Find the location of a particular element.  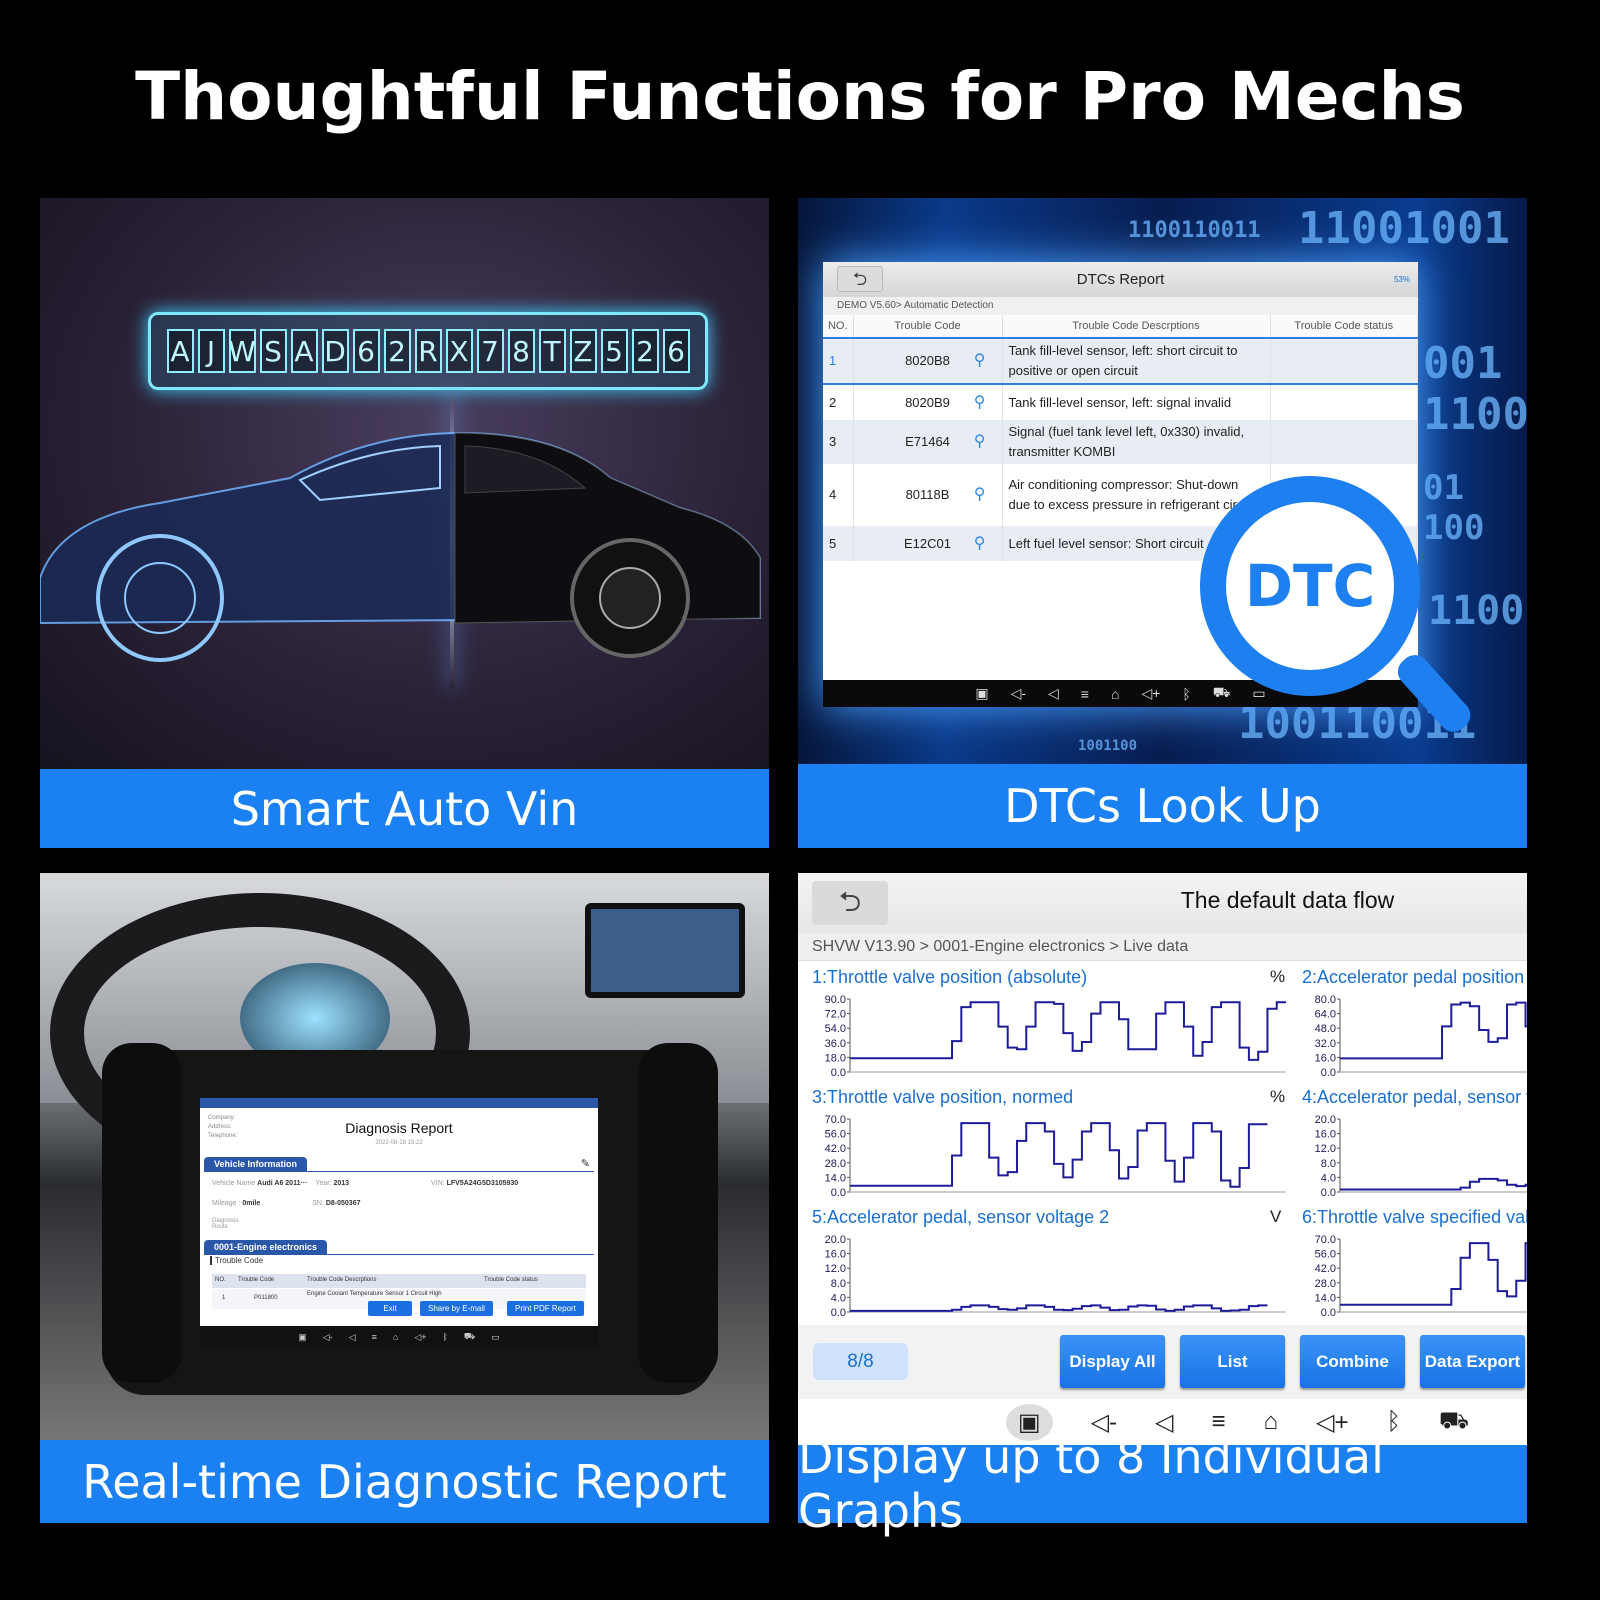

chart-title: 3:Throttle valve position, normed is located at coordinates (943, 1097).